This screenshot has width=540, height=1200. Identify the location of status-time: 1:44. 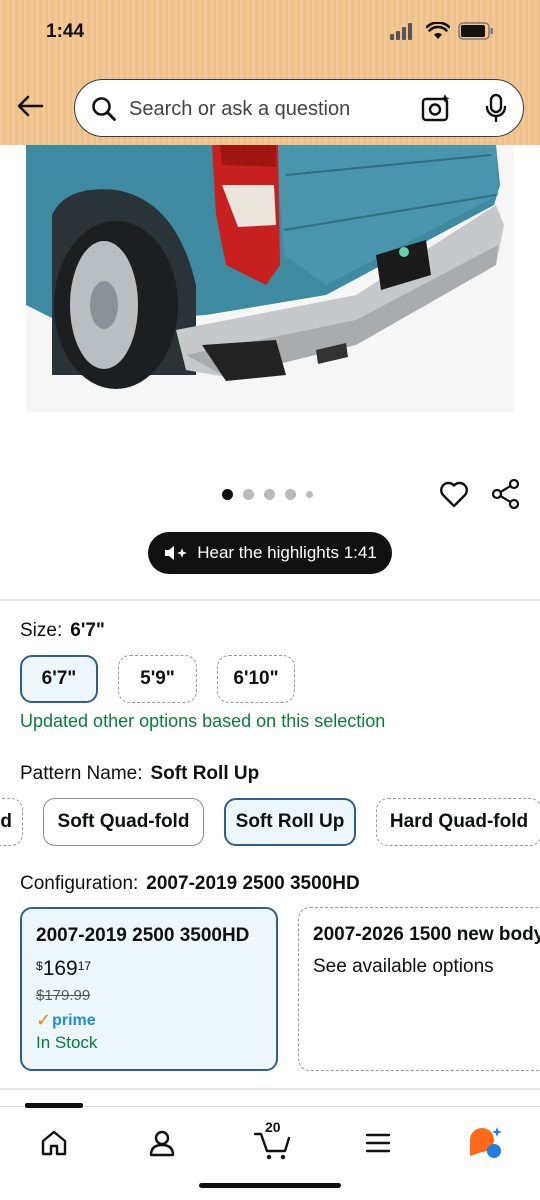
(65, 31).